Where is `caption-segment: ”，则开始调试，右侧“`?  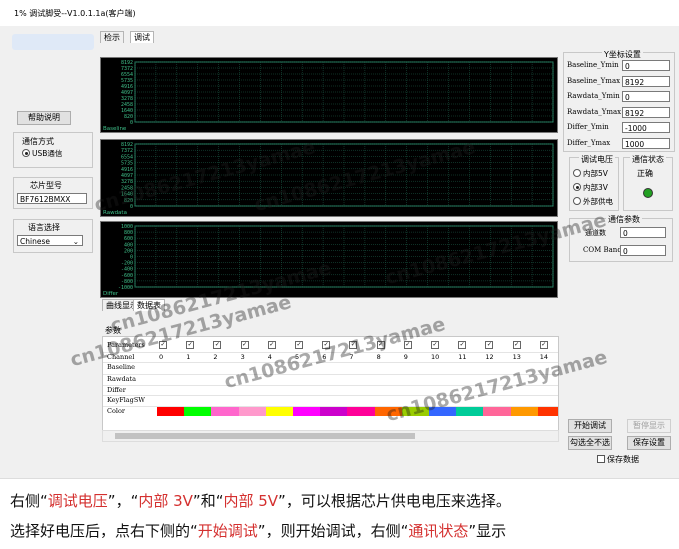
caption-segment: ”，则开始调试，右侧“ is located at coordinates (333, 531).